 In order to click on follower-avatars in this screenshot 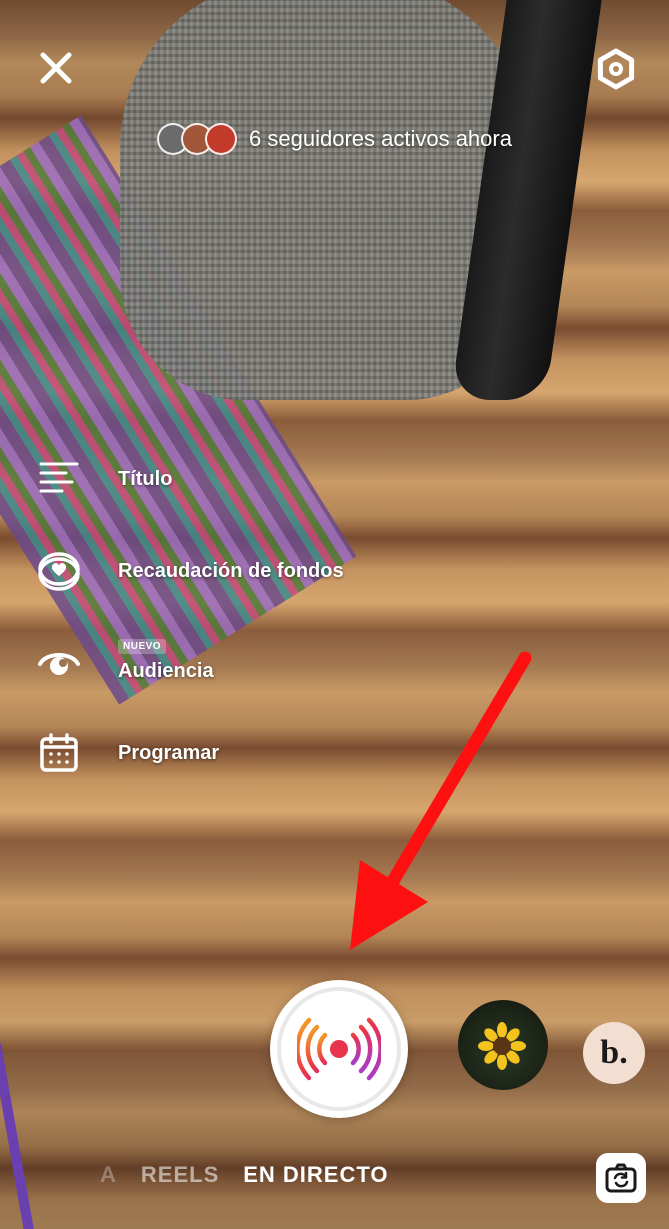, I will do `click(197, 139)`.